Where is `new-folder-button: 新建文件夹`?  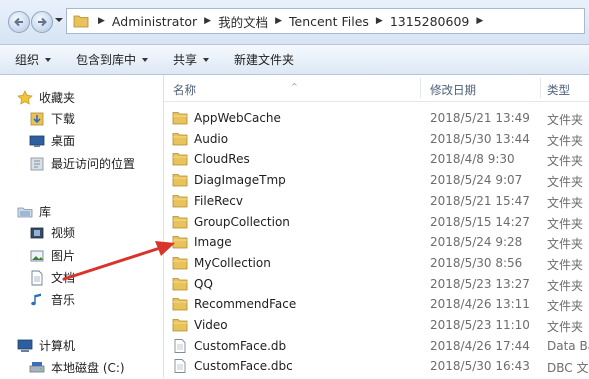 new-folder-button: 新建文件夹 is located at coordinates (264, 59).